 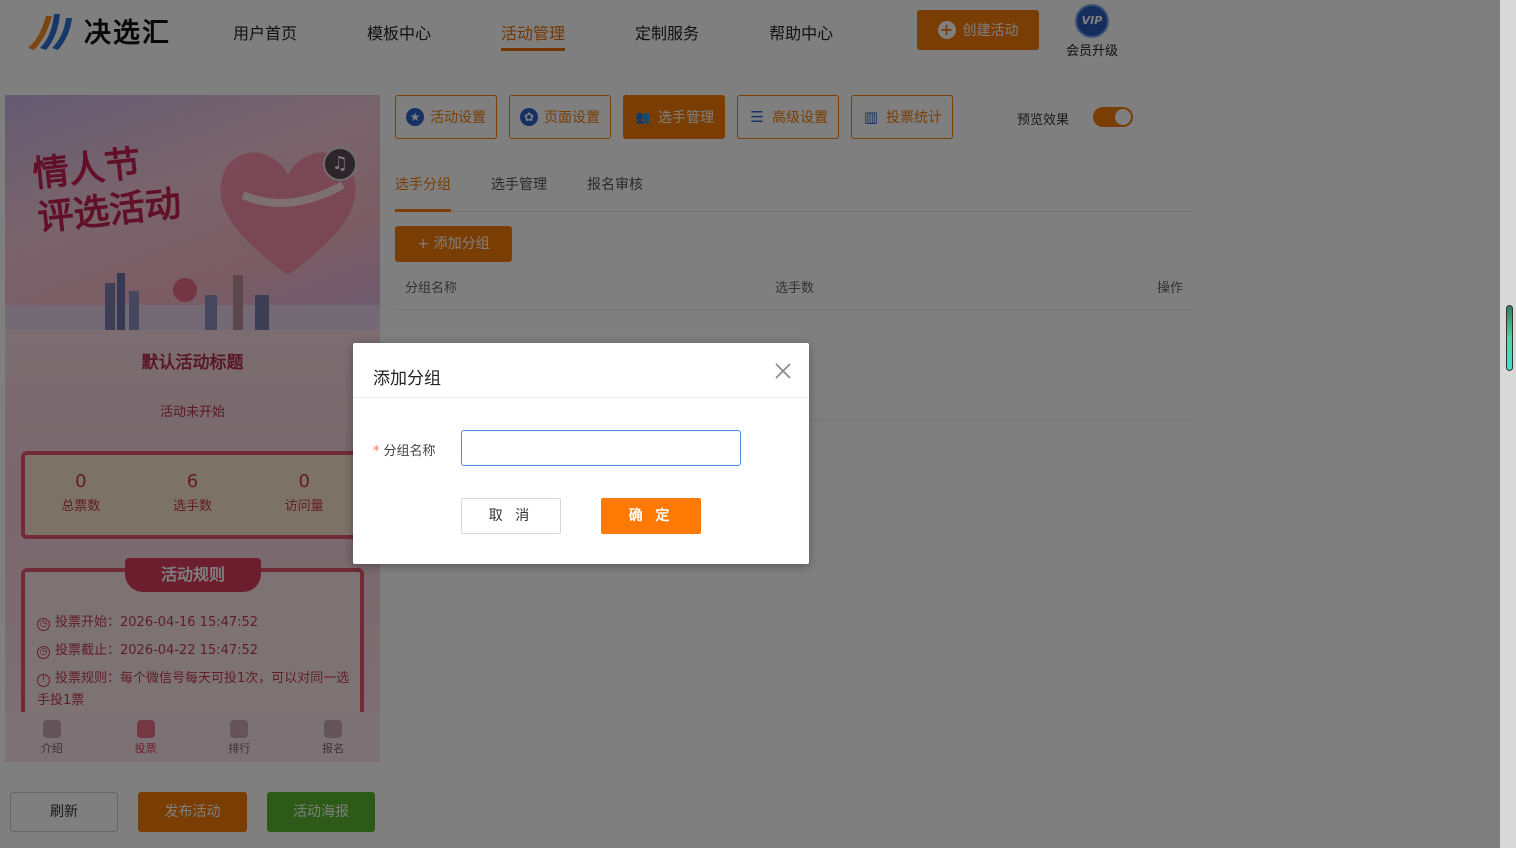 I want to click on group-name-label: * 分组名称, so click(x=404, y=449).